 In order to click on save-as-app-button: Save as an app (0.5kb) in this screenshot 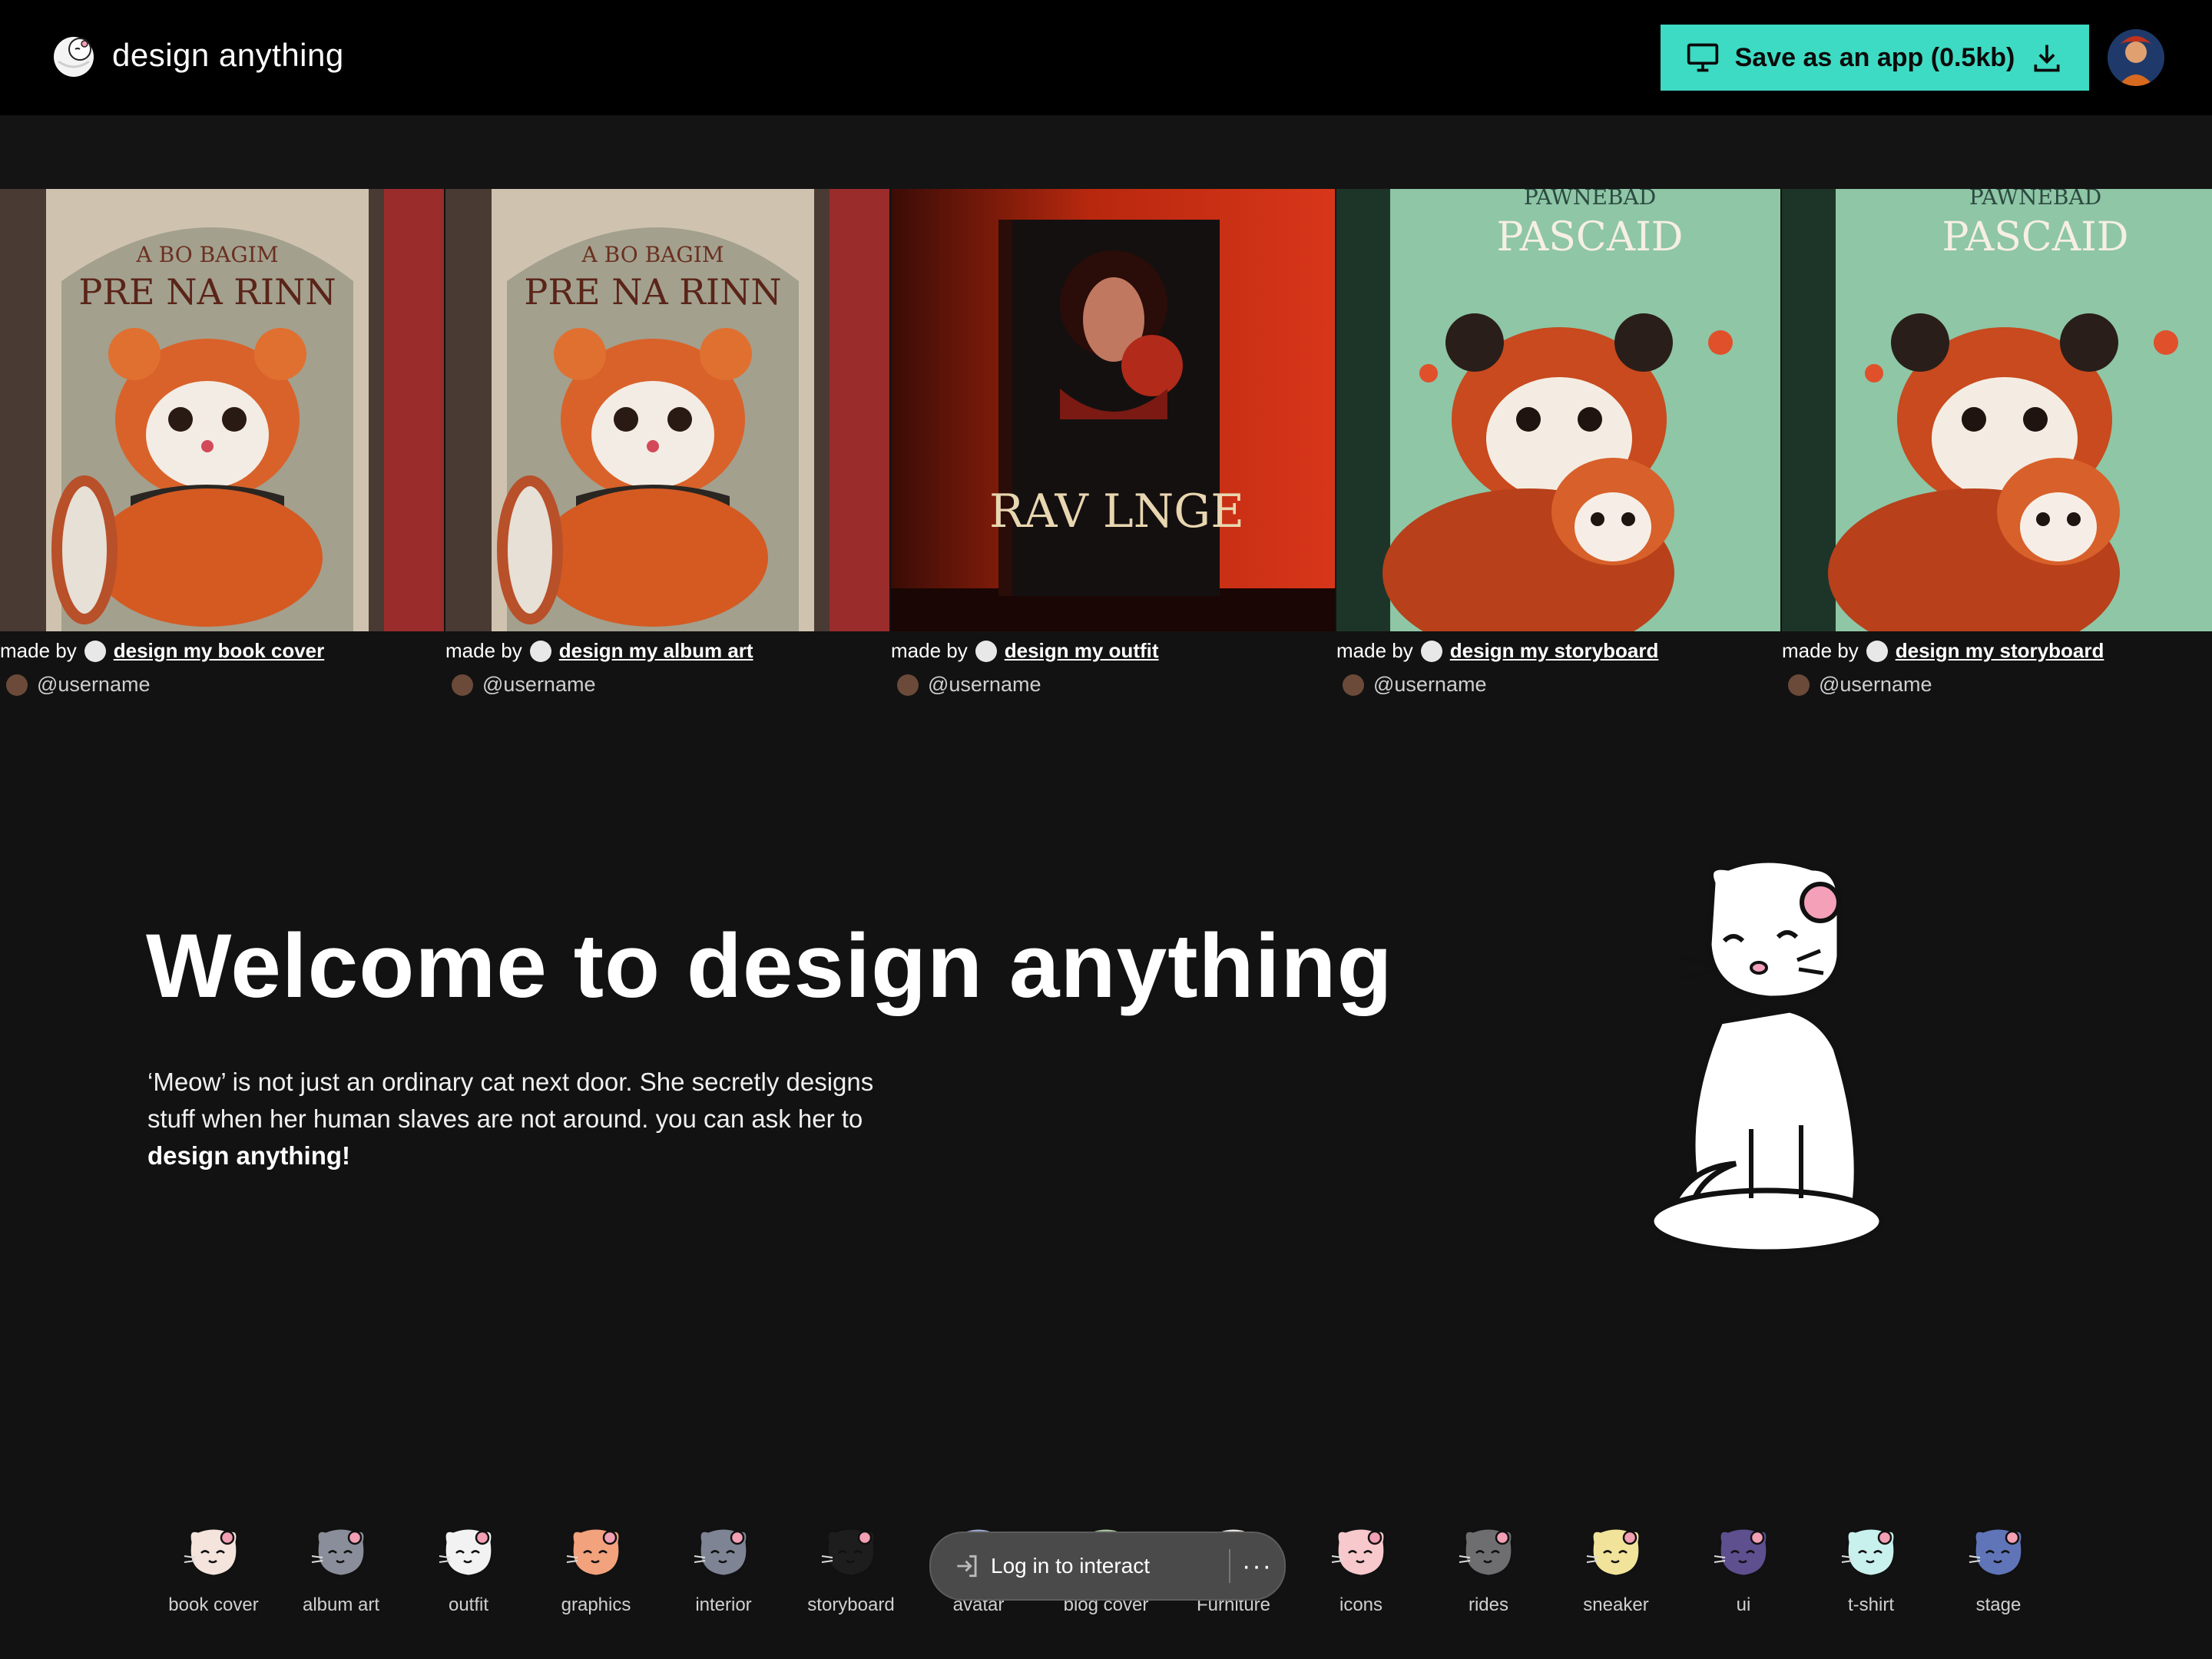, I will do `click(1875, 58)`.